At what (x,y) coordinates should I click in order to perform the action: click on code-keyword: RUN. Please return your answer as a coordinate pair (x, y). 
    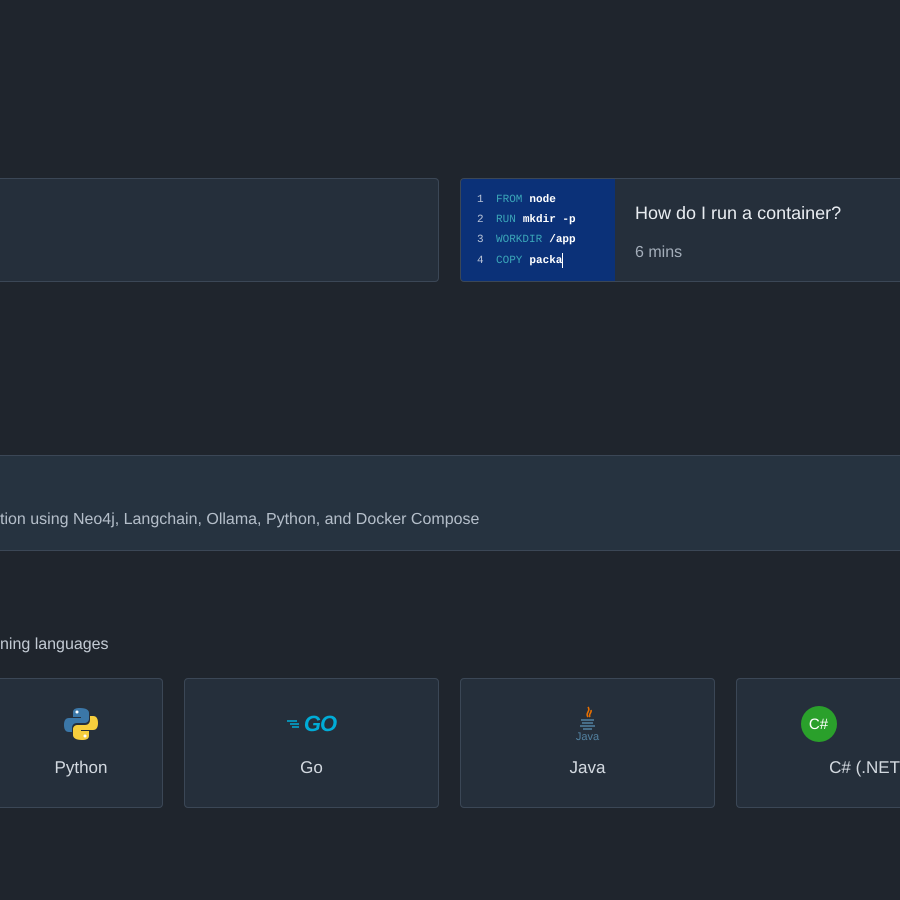
    Looking at the image, I should click on (506, 220).